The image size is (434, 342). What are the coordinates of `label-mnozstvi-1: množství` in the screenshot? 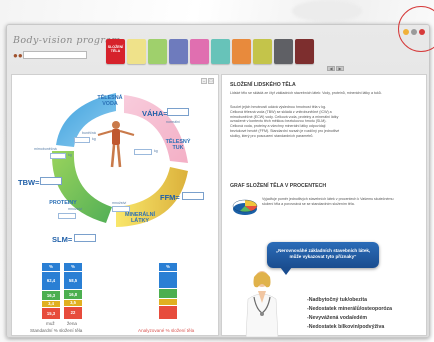 It's located at (75, 209).